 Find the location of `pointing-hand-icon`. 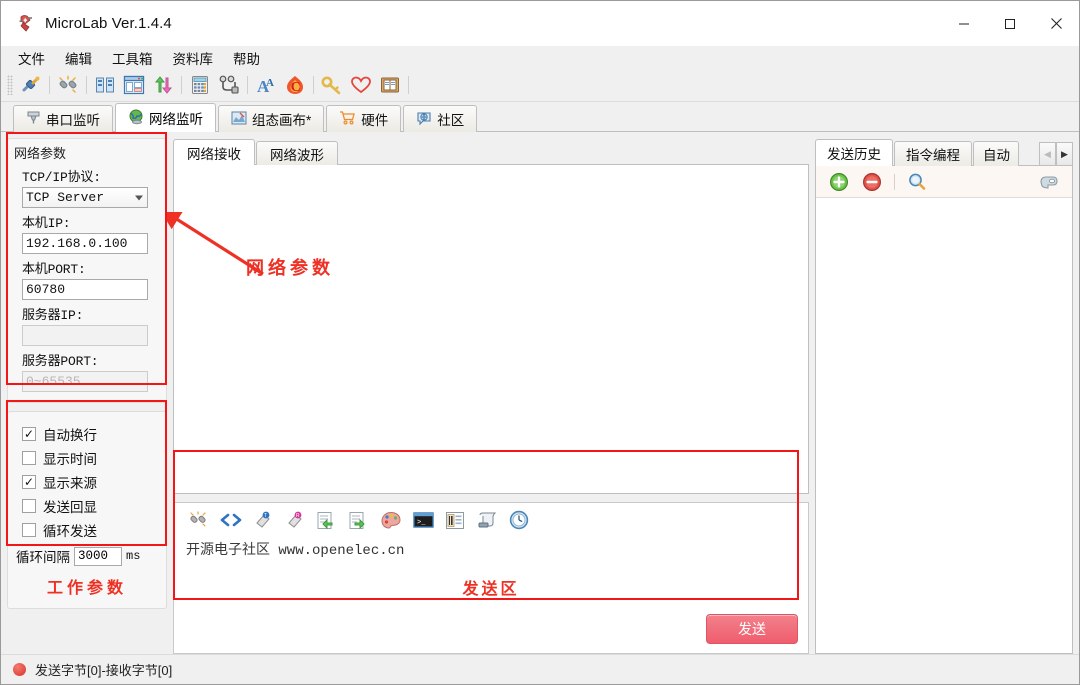

pointing-hand-icon is located at coordinates (1049, 182).